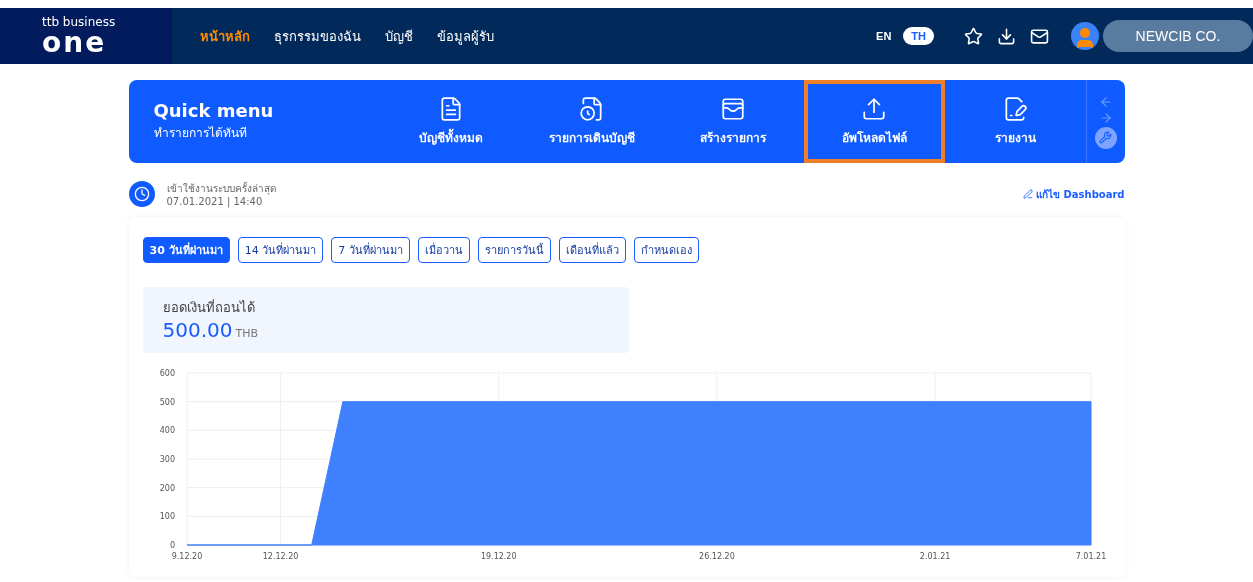 Image resolution: width=1253 pixels, height=582 pixels. I want to click on period-filter: 7 วันที่ผ่านมา, so click(370, 250).